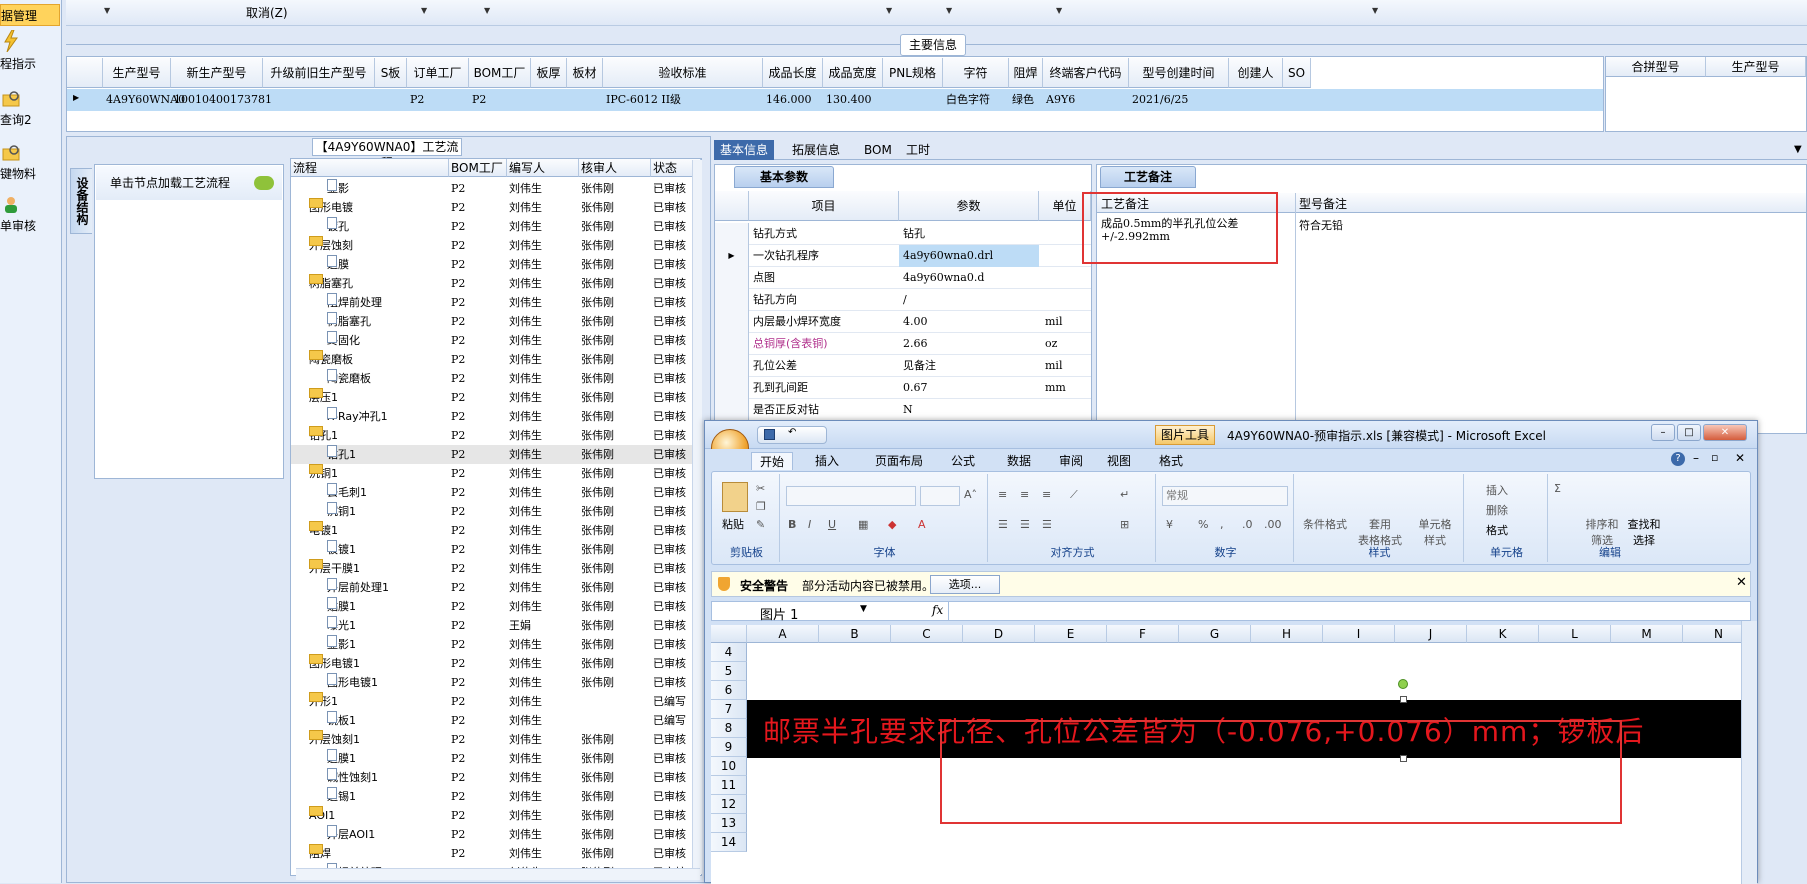  What do you see at coordinates (792, 432) in the screenshot?
I see `undo-icon: ↶` at bounding box center [792, 432].